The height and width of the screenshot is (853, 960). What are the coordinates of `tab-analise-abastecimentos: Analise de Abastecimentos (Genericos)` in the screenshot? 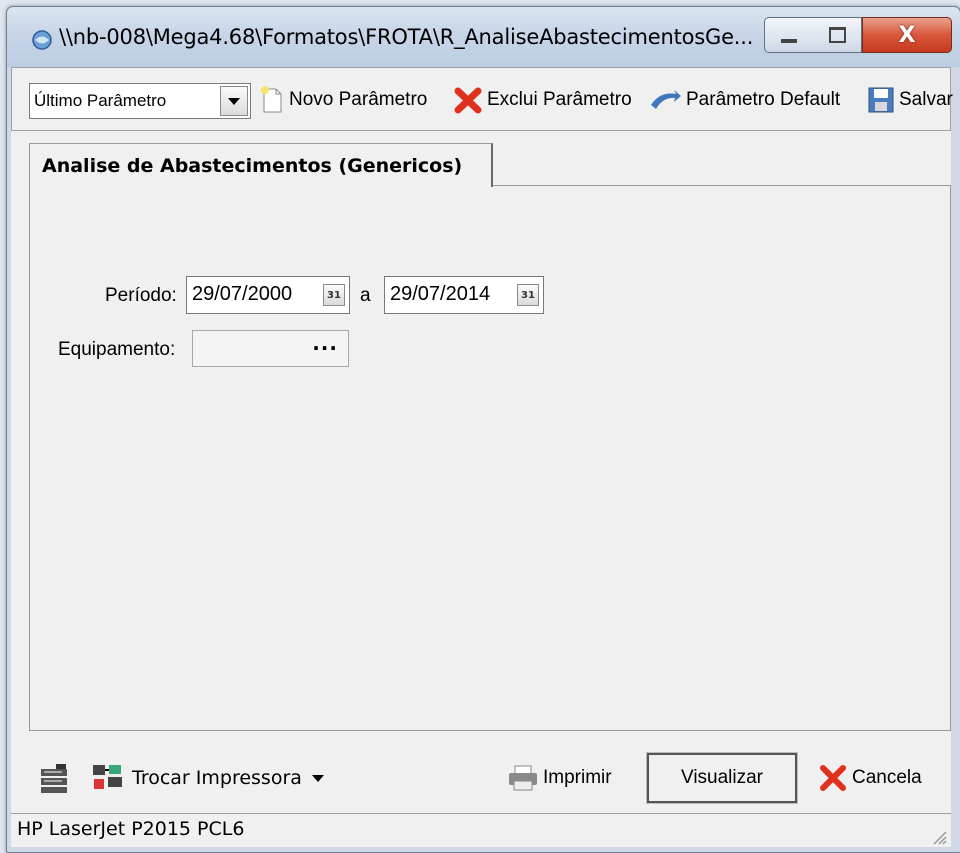 It's located at (261, 165).